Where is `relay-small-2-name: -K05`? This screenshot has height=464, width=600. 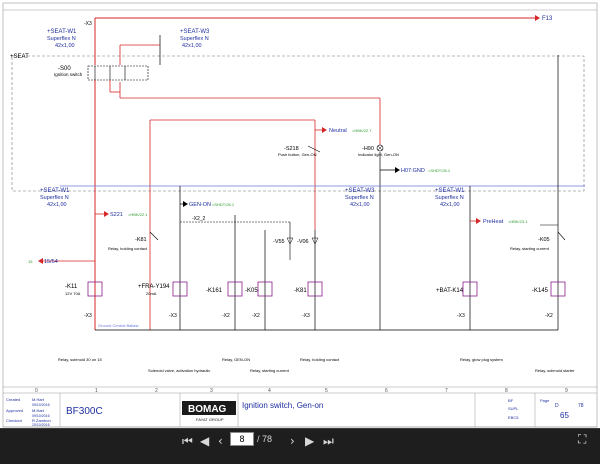 relay-small-2-name: -K05 is located at coordinates (544, 240).